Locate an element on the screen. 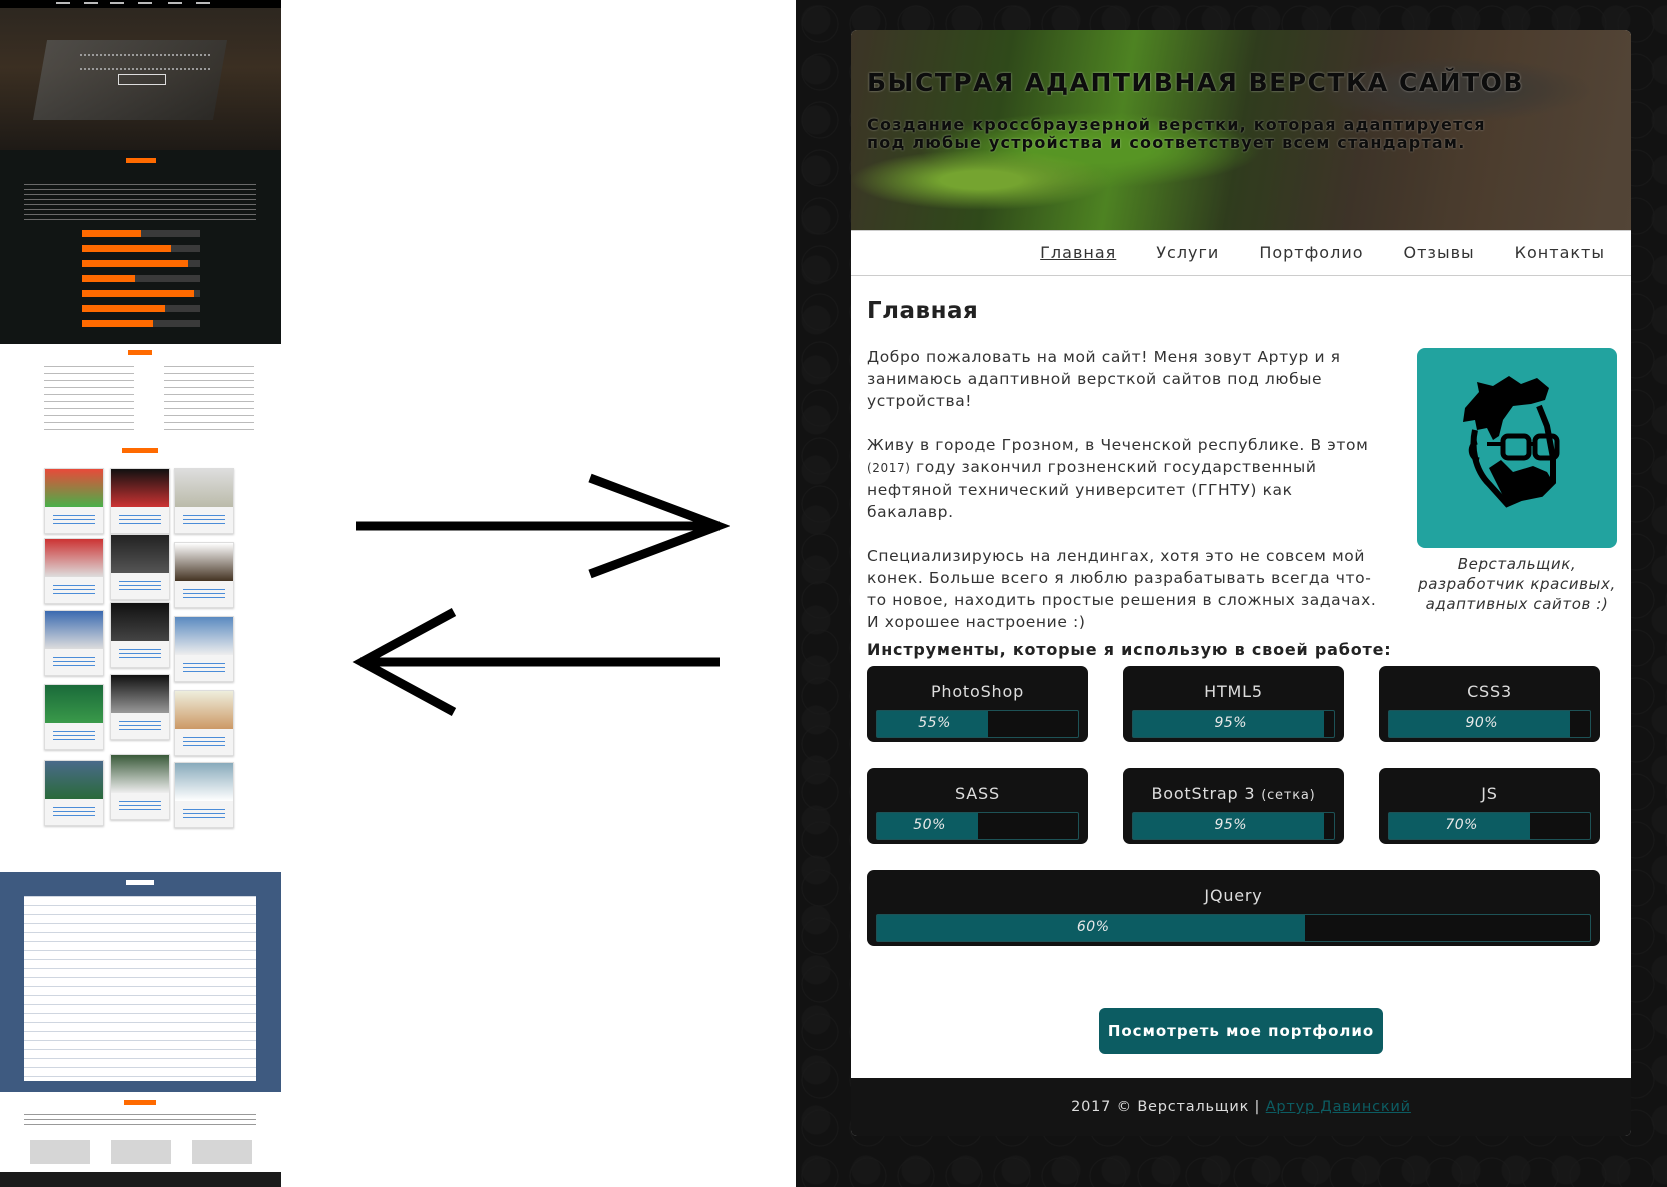 The width and height of the screenshot is (1667, 1187). old-site-skill-bars is located at coordinates (141, 274).